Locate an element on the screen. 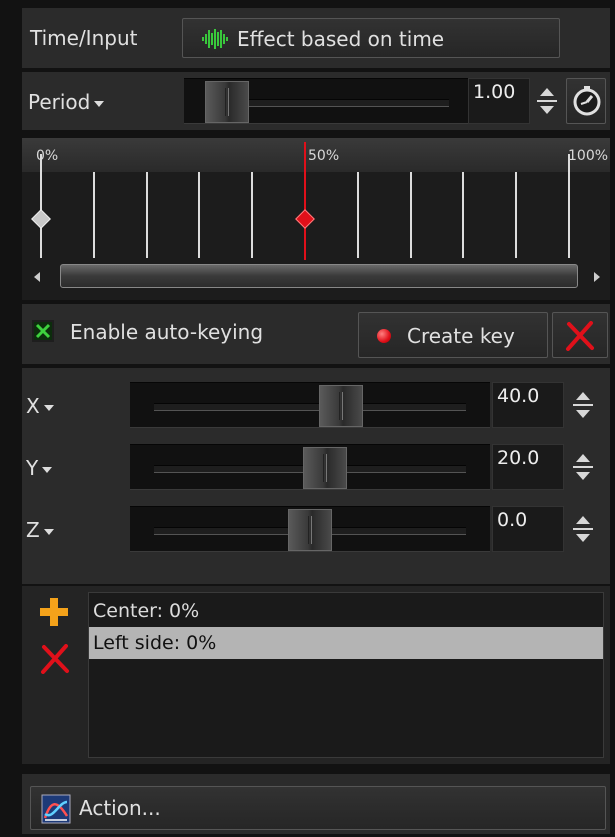 This screenshot has width=615, height=837. axis-dropdown: X is located at coordinates (40, 406).